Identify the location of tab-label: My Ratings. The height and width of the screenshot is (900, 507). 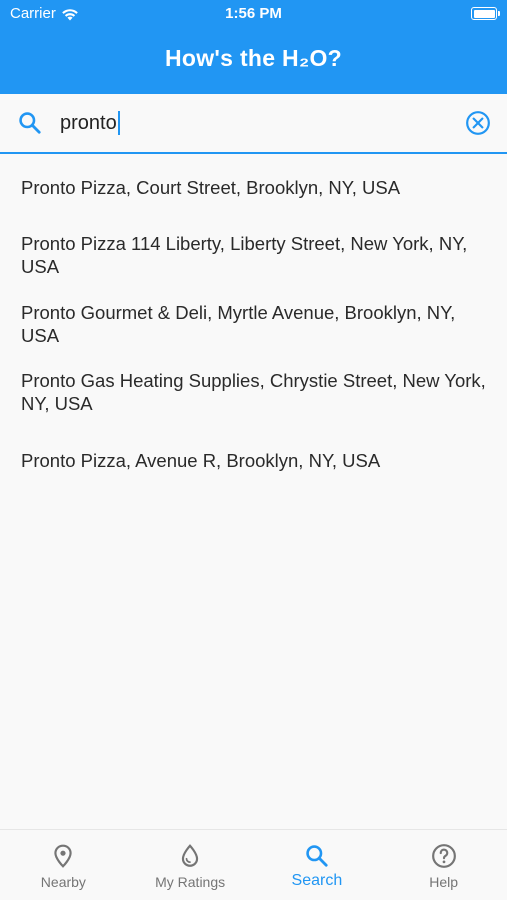
(190, 882).